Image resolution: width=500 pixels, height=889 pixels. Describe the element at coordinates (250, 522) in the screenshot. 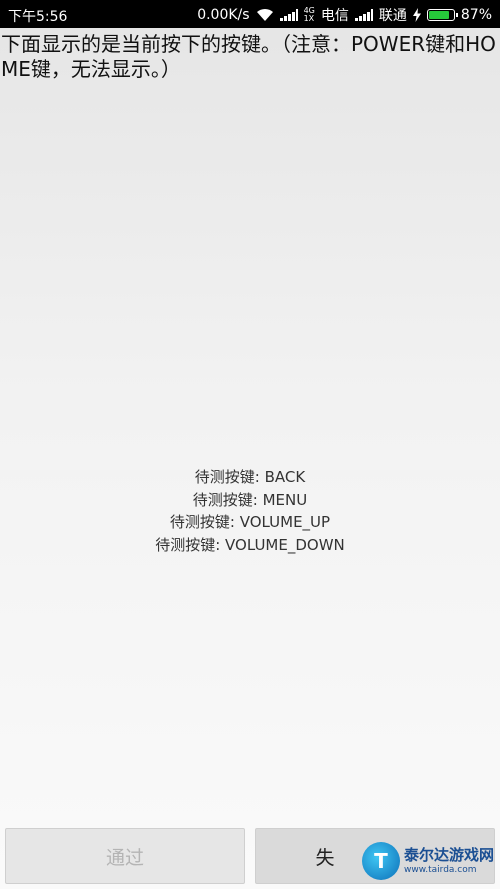

I see `pending-key-item: 待测按键: VOLUME_UP` at that location.